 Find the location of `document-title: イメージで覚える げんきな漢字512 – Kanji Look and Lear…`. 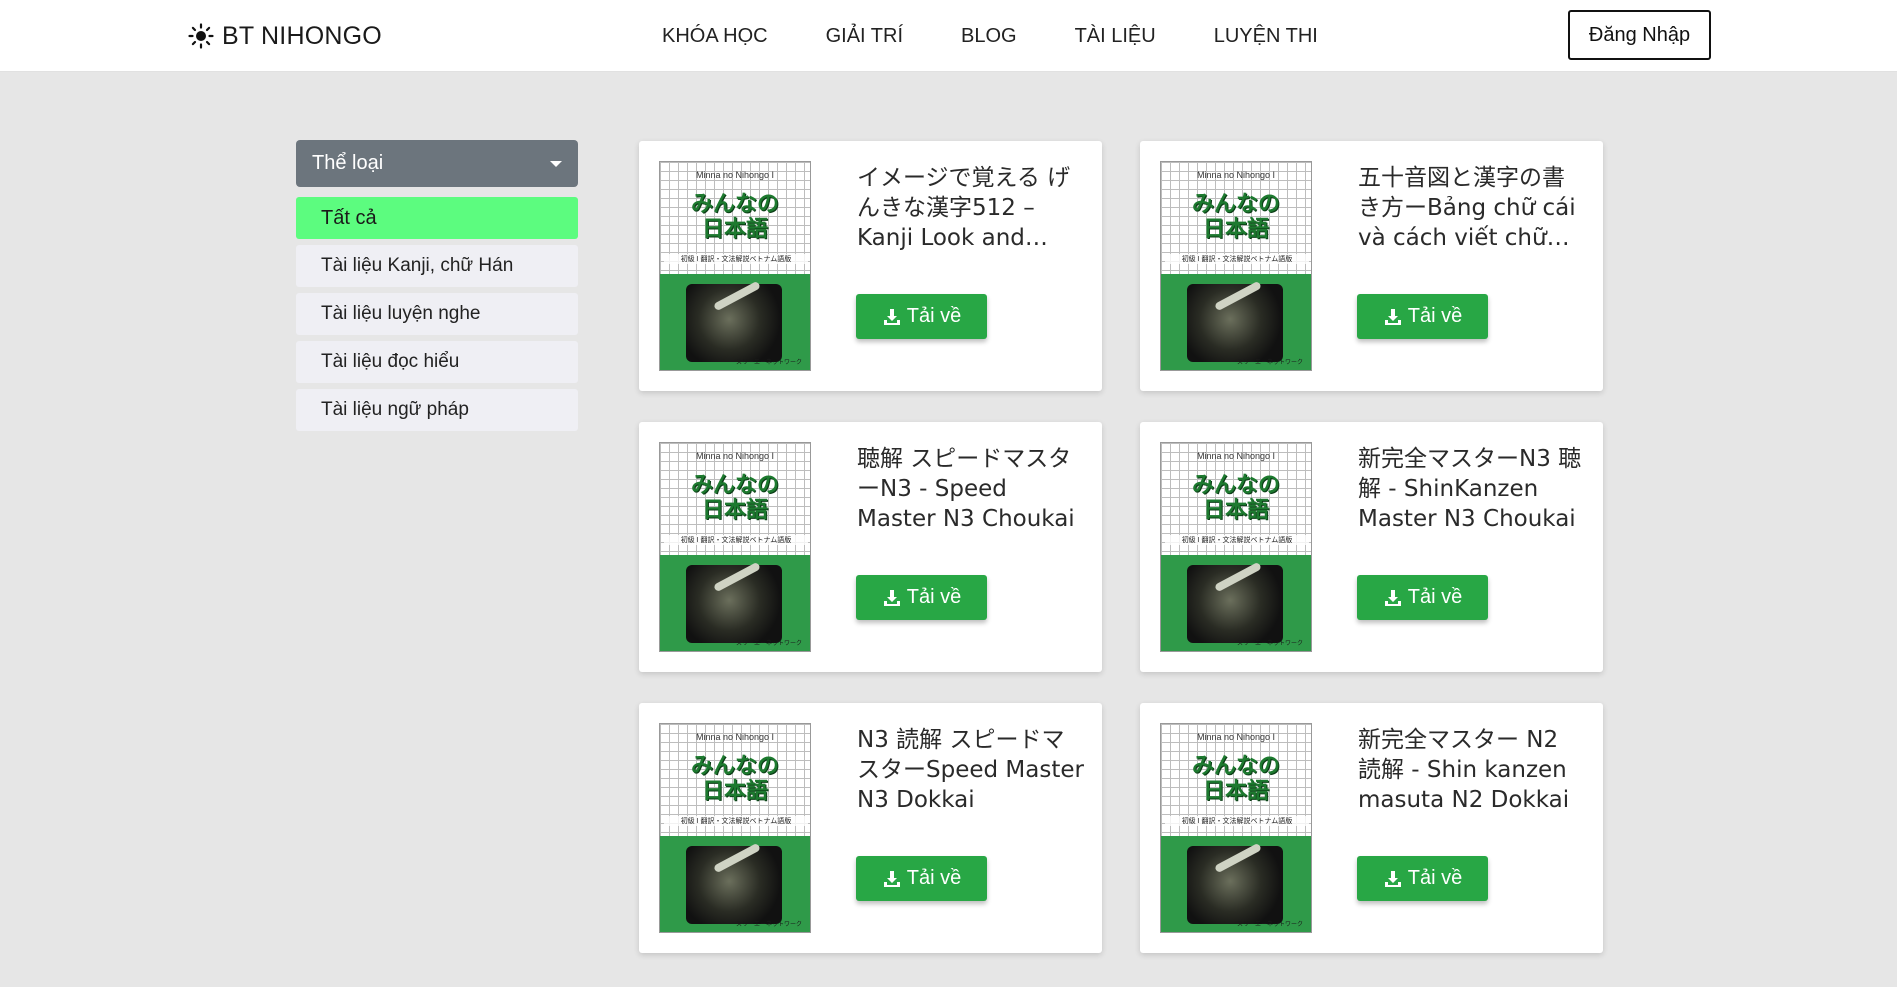

document-title: イメージで覚える げんきな漢字512 – Kanji Look and Lear… is located at coordinates (971, 209).